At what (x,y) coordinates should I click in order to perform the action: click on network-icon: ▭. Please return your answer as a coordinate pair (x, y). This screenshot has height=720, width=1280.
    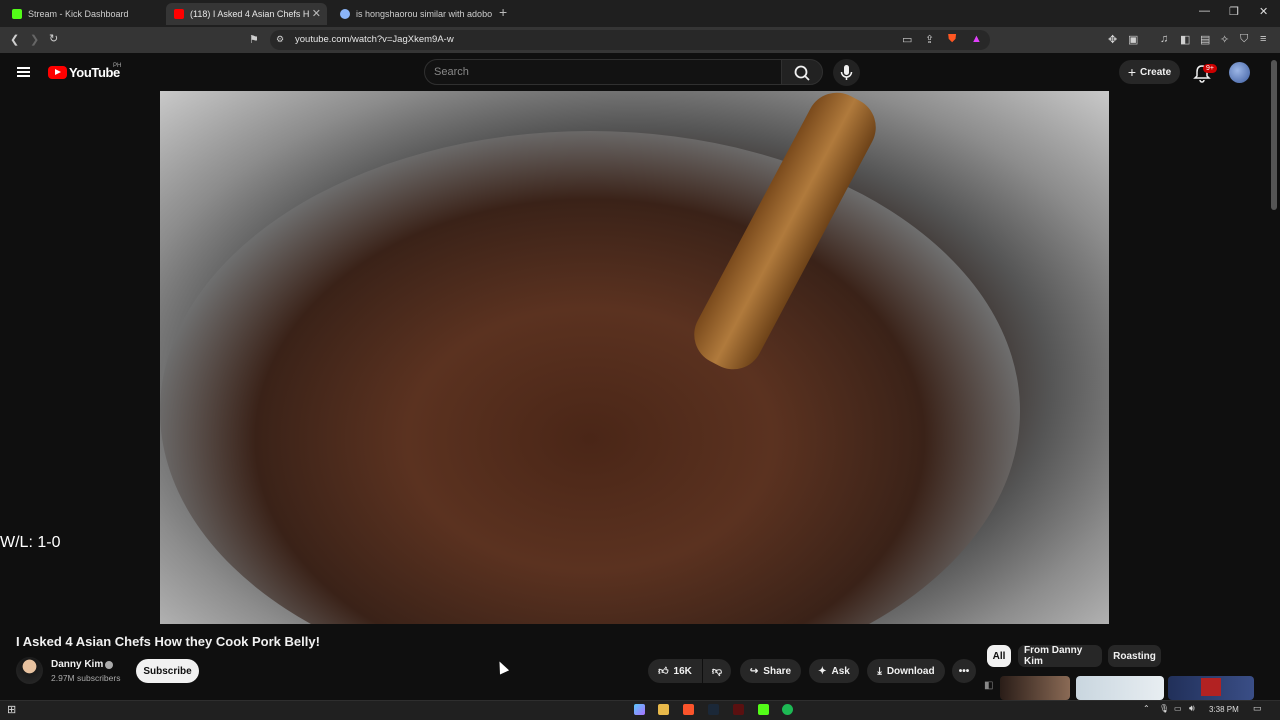
    Looking at the image, I should click on (1178, 708).